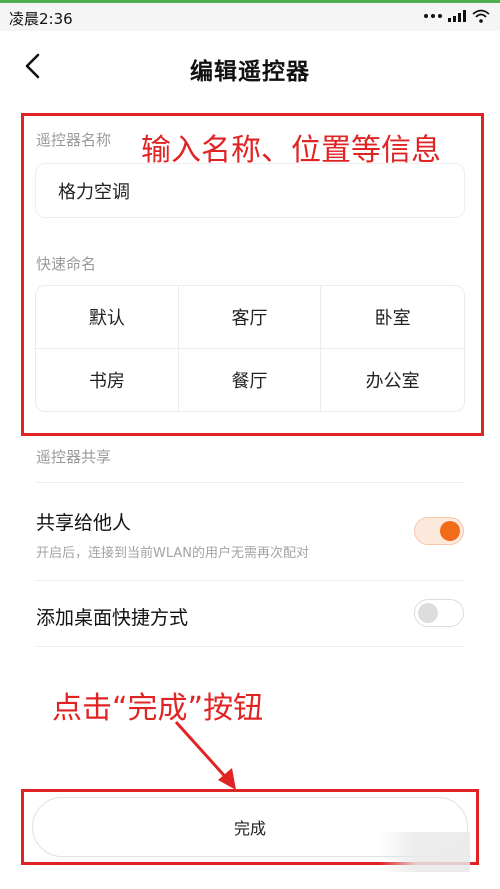 The image size is (500, 889). I want to click on remote-name-input, so click(250, 190).